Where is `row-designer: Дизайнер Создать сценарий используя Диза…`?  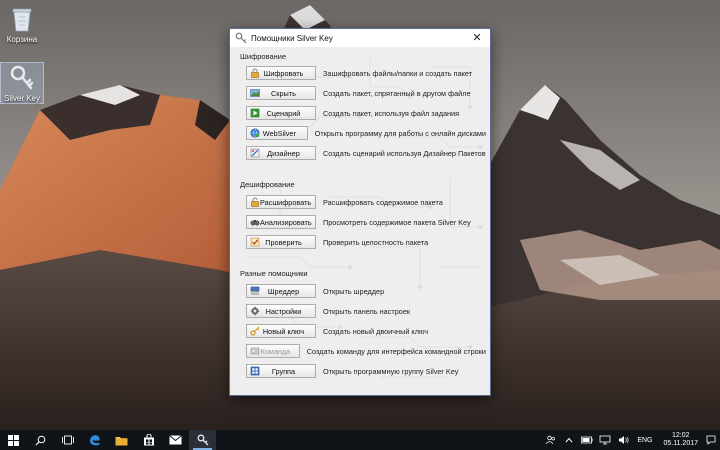
row-designer: Дизайнер Создать сценарий используя Диза… is located at coordinates (366, 153).